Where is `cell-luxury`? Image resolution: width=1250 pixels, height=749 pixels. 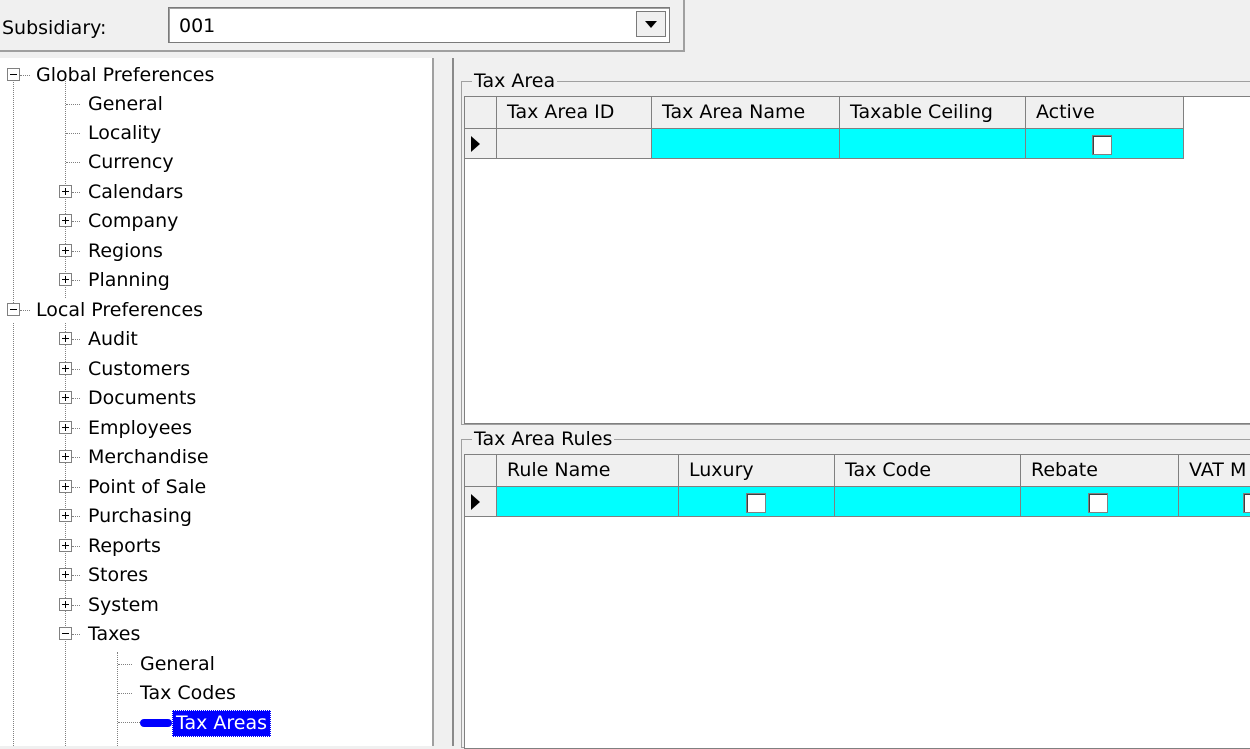 cell-luxury is located at coordinates (757, 502).